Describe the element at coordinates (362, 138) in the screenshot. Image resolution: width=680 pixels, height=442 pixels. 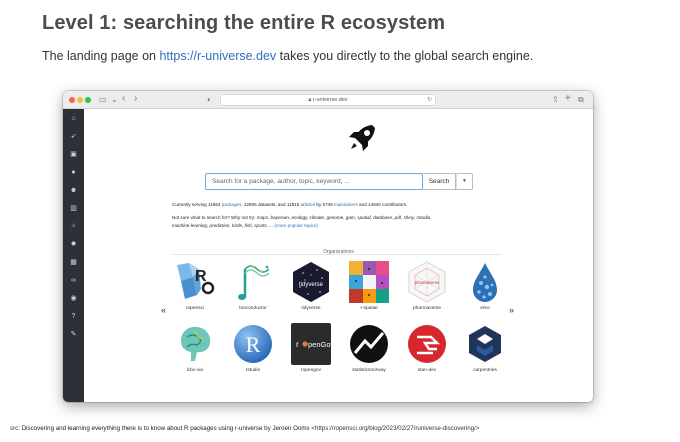
I see `rocket-logo-icon` at that location.